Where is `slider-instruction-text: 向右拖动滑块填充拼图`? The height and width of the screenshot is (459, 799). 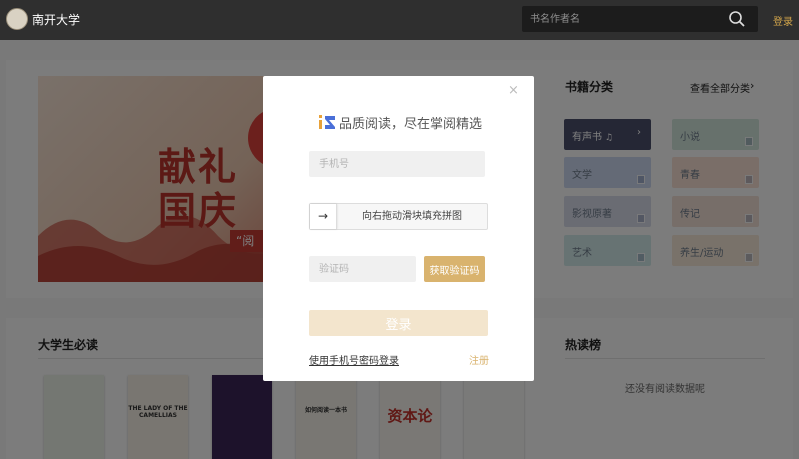 slider-instruction-text: 向右拖动滑块填充拼图 is located at coordinates (412, 216).